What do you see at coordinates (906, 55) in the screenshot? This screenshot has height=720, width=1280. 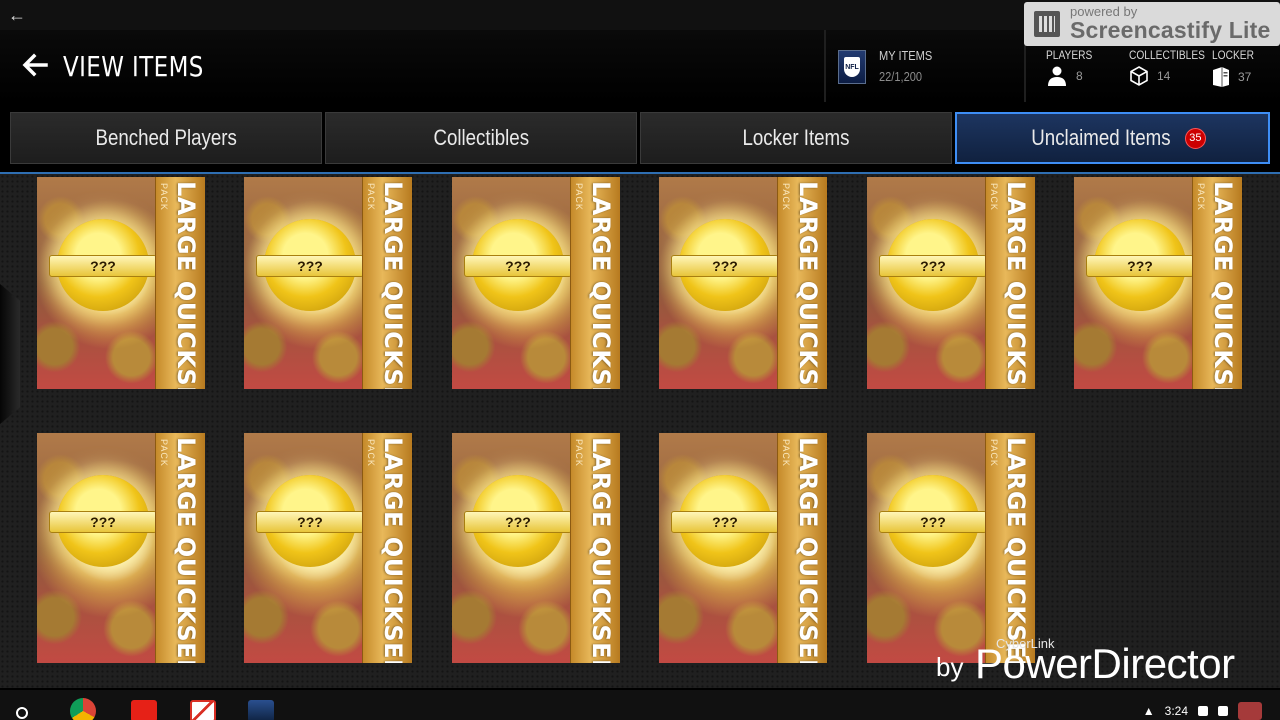 I see `my-items-label: MY ITEMS` at bounding box center [906, 55].